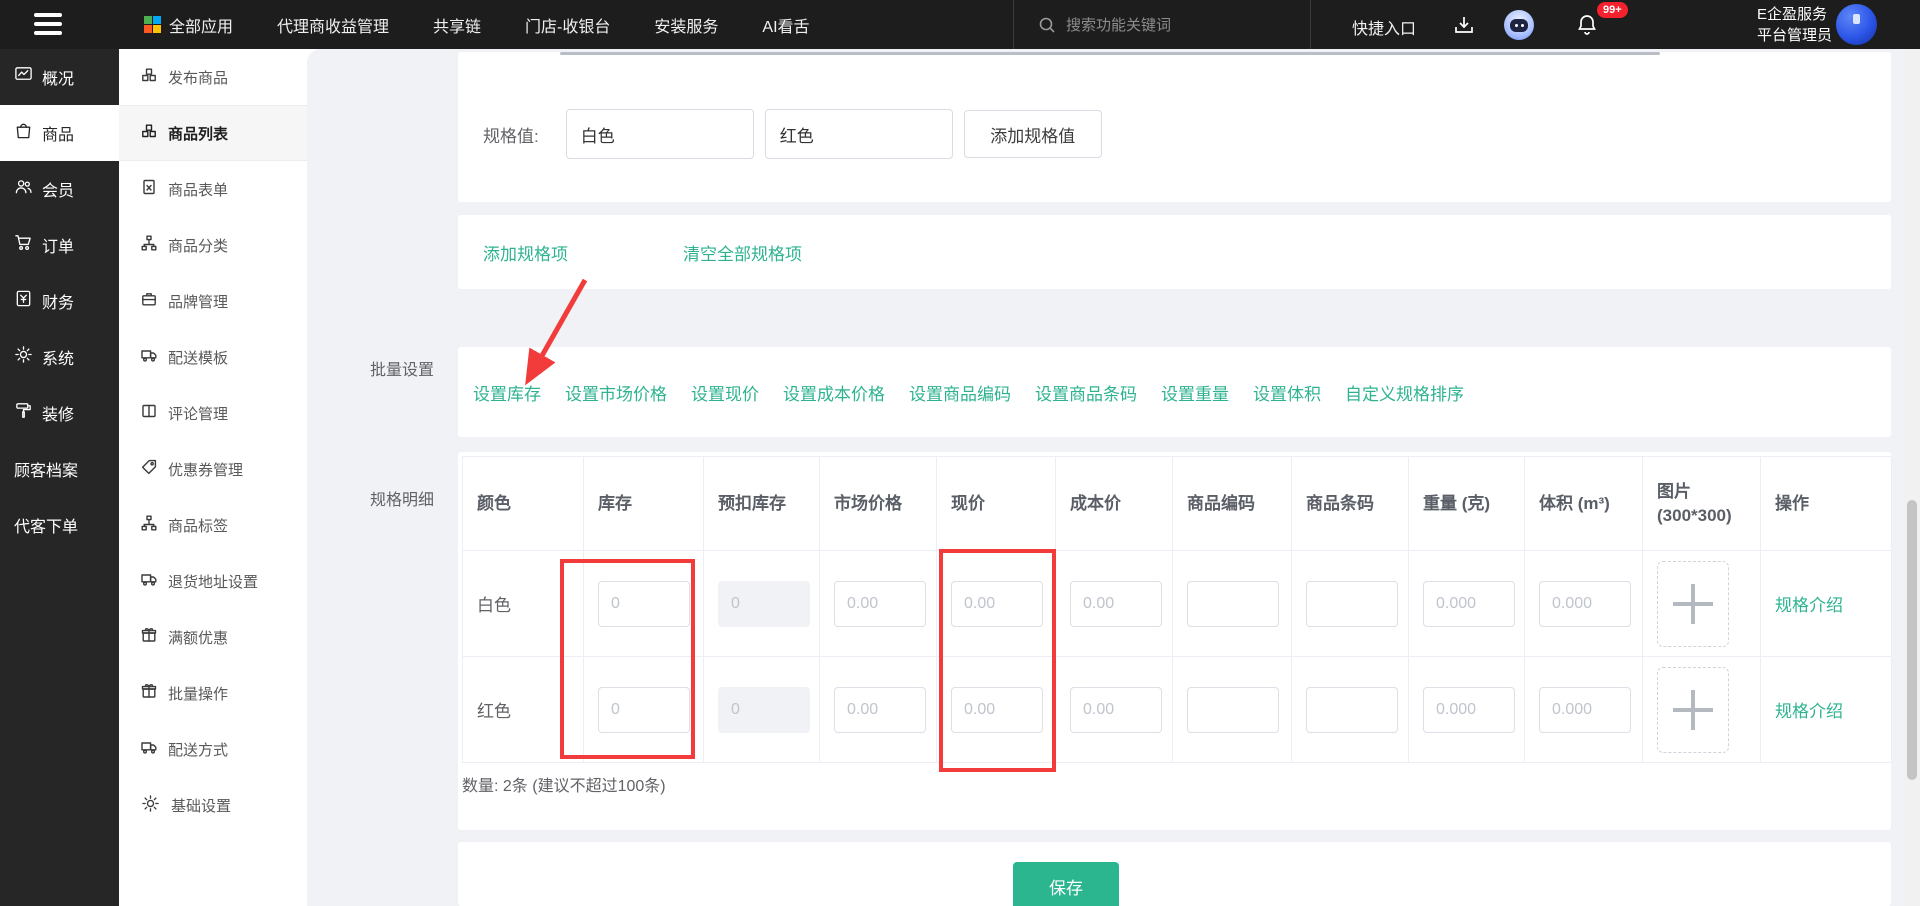 This screenshot has height=906, width=1920. Describe the element at coordinates (1912, 640) in the screenshot. I see `scrollbar-thumb` at that location.